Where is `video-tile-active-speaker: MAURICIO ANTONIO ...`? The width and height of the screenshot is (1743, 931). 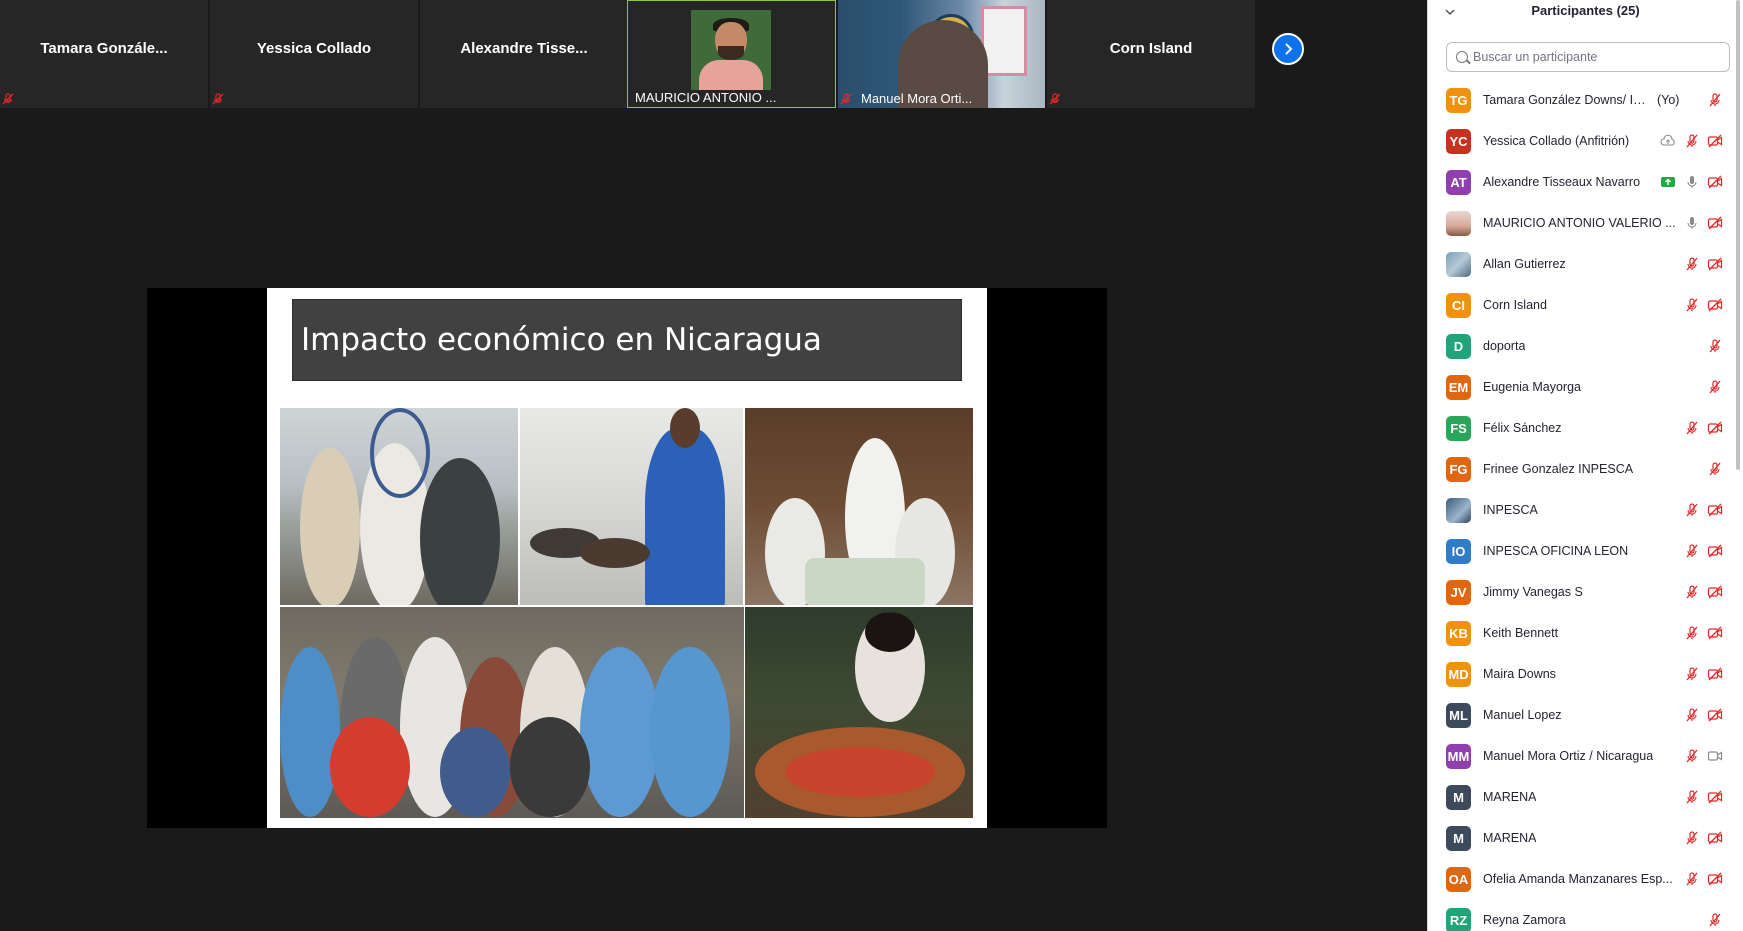 video-tile-active-speaker: MAURICIO ANTONIO ... is located at coordinates (731, 54).